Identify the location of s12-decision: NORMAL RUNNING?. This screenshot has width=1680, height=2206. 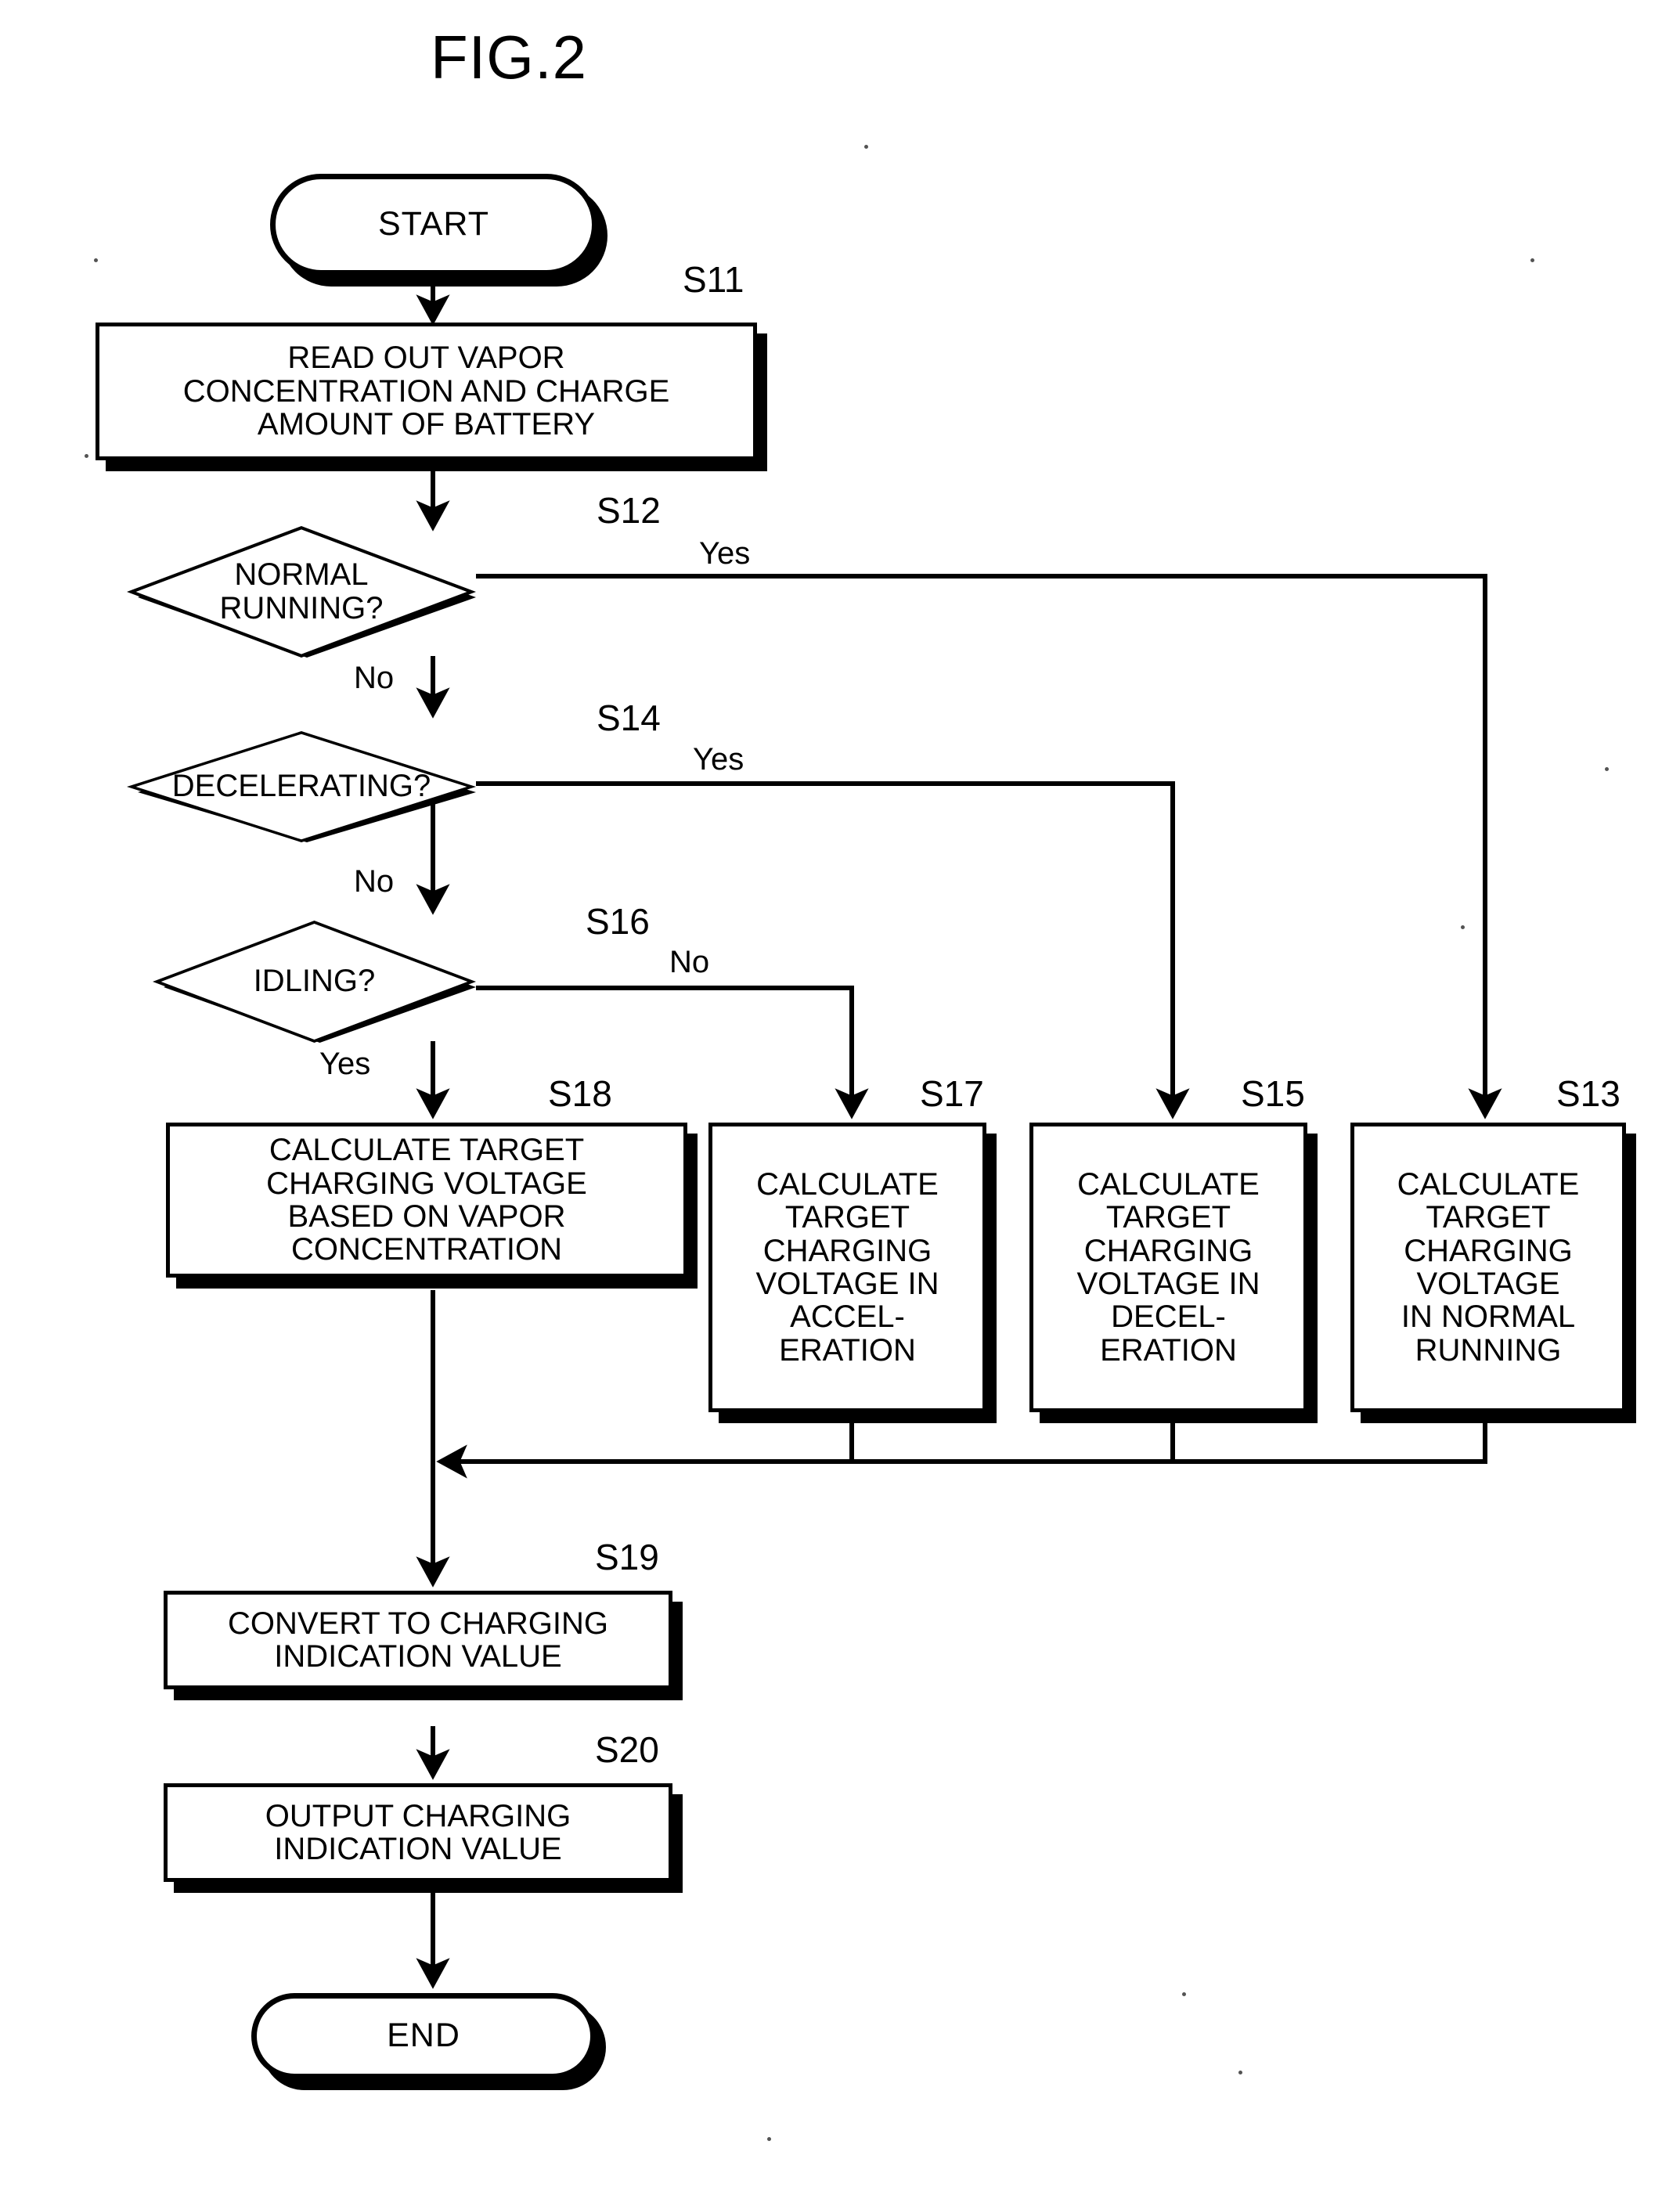
(301, 592).